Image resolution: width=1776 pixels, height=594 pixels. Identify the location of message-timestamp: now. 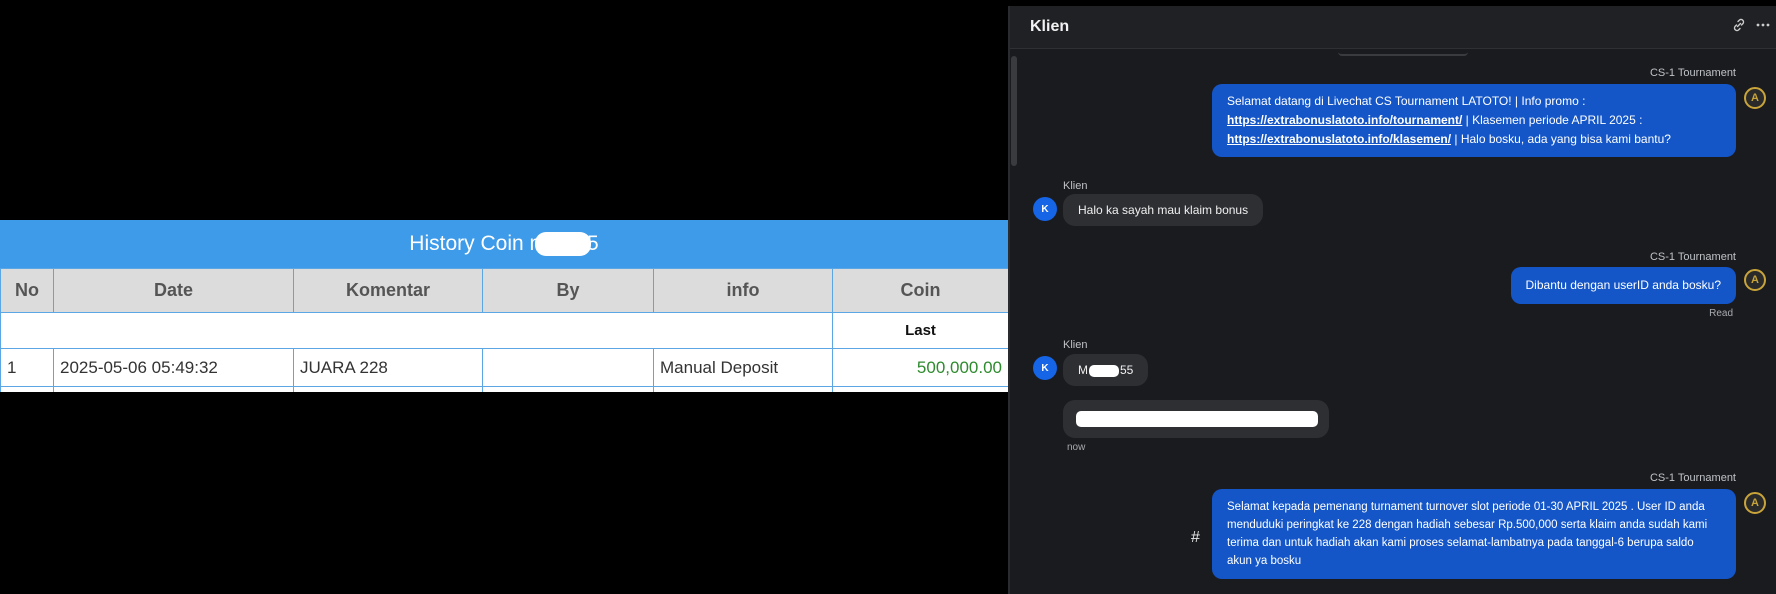
(1076, 447).